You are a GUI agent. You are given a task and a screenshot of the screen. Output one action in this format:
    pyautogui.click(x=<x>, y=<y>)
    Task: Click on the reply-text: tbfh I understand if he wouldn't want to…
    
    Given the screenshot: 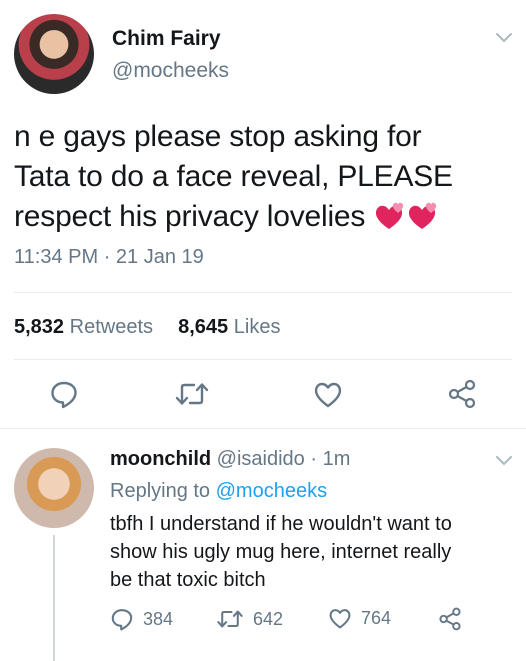 What is the action you would take?
    pyautogui.click(x=307, y=552)
    